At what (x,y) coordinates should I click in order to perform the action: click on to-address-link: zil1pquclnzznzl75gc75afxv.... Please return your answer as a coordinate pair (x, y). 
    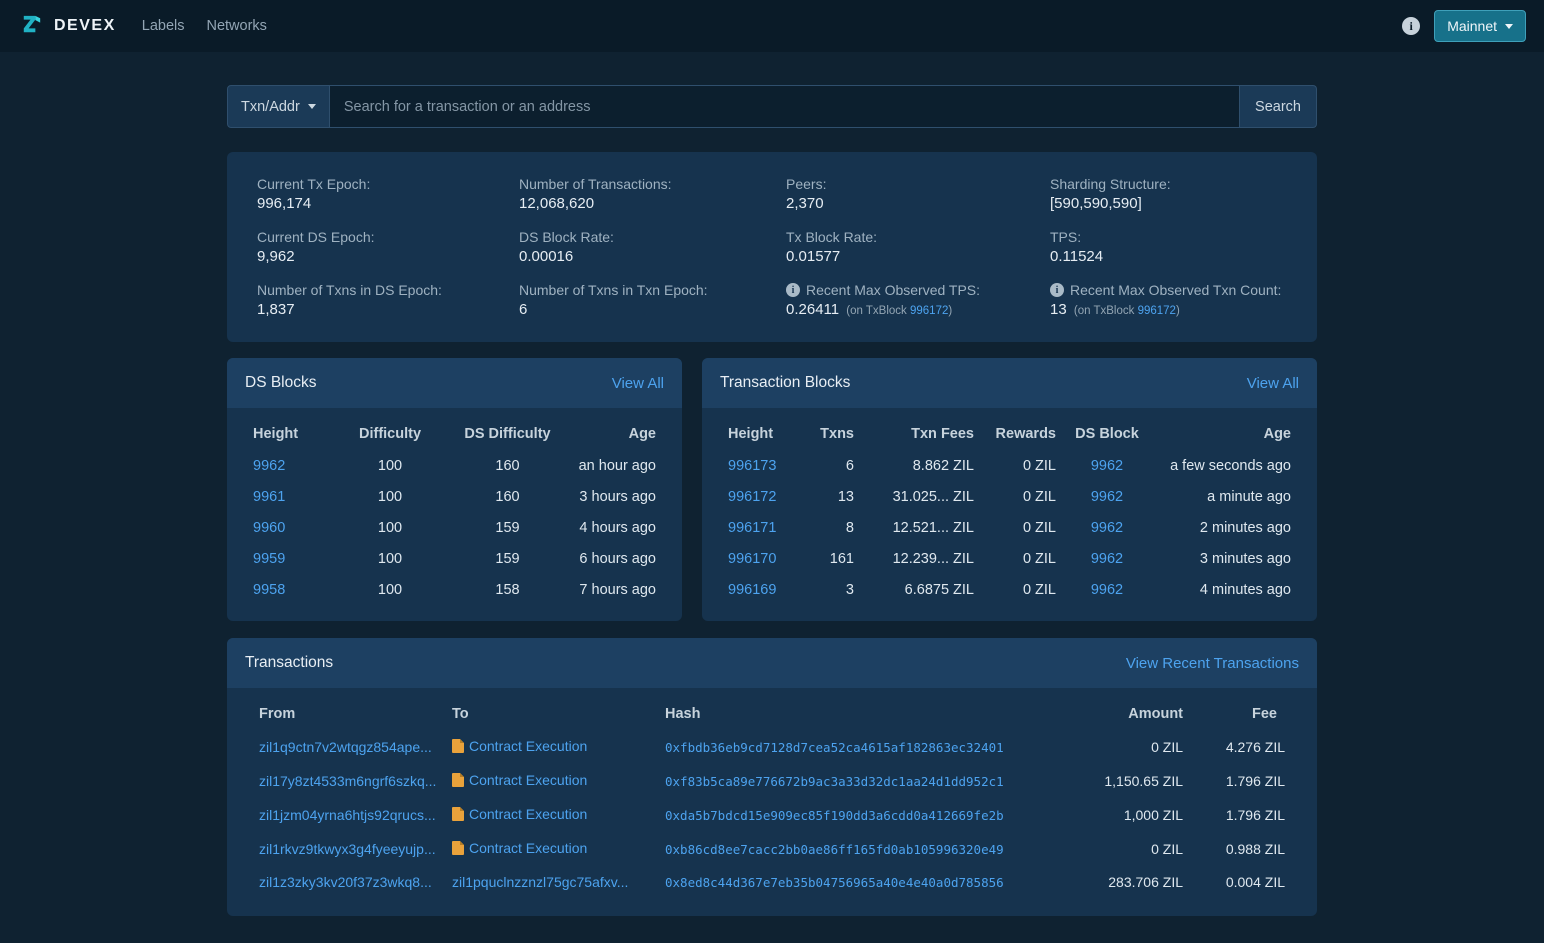
    Looking at the image, I should click on (540, 882).